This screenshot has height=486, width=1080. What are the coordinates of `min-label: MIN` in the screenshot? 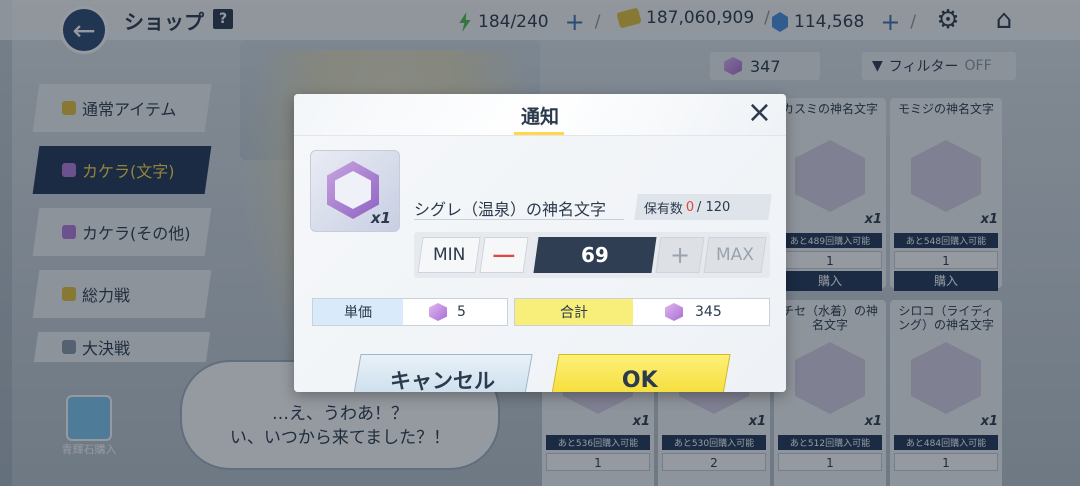 It's located at (449, 255).